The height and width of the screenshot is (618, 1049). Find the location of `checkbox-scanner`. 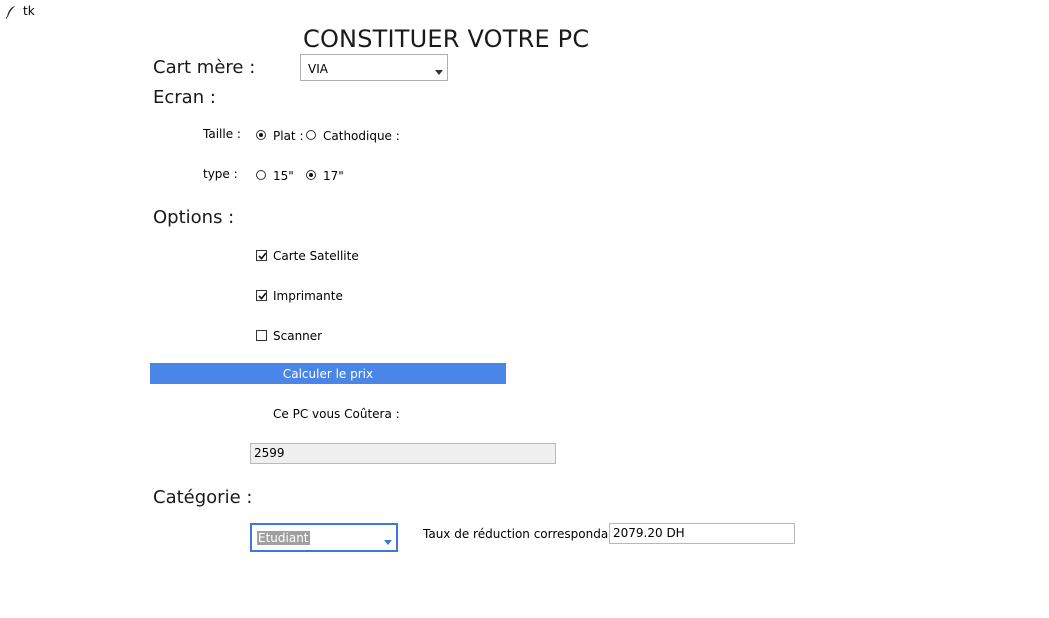

checkbox-scanner is located at coordinates (261, 335).